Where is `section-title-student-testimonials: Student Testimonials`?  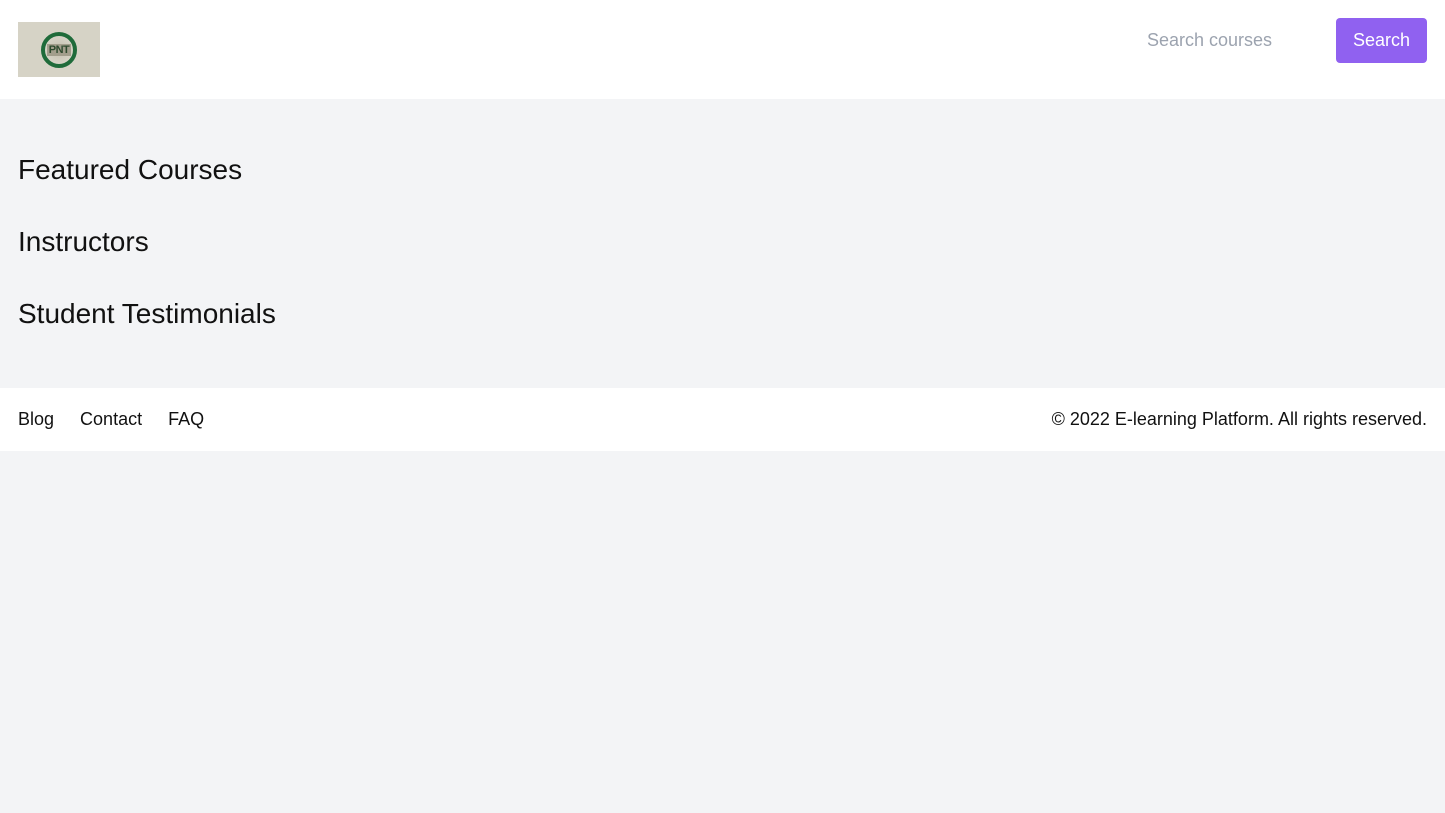 section-title-student-testimonials: Student Testimonials is located at coordinates (147, 313).